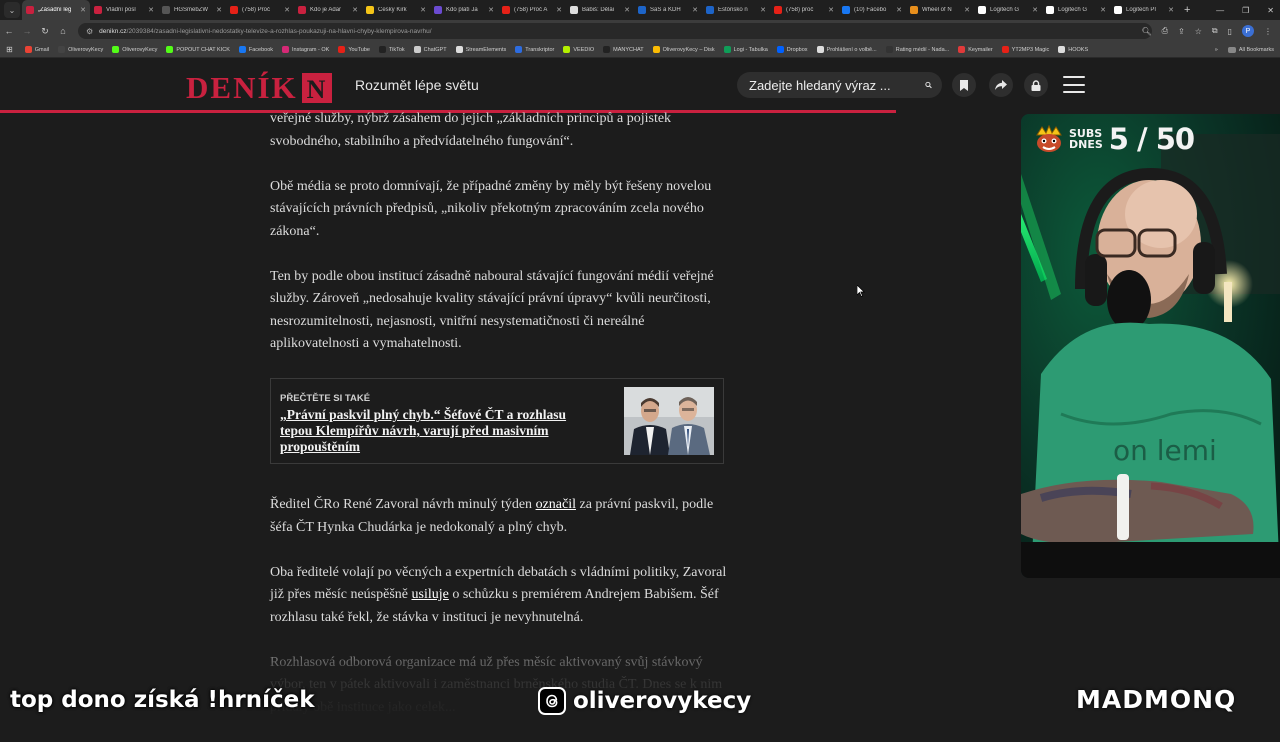 This screenshot has height=742, width=1280. What do you see at coordinates (1198, 31) in the screenshot?
I see `bookmark-star-icon: ☆` at bounding box center [1198, 31].